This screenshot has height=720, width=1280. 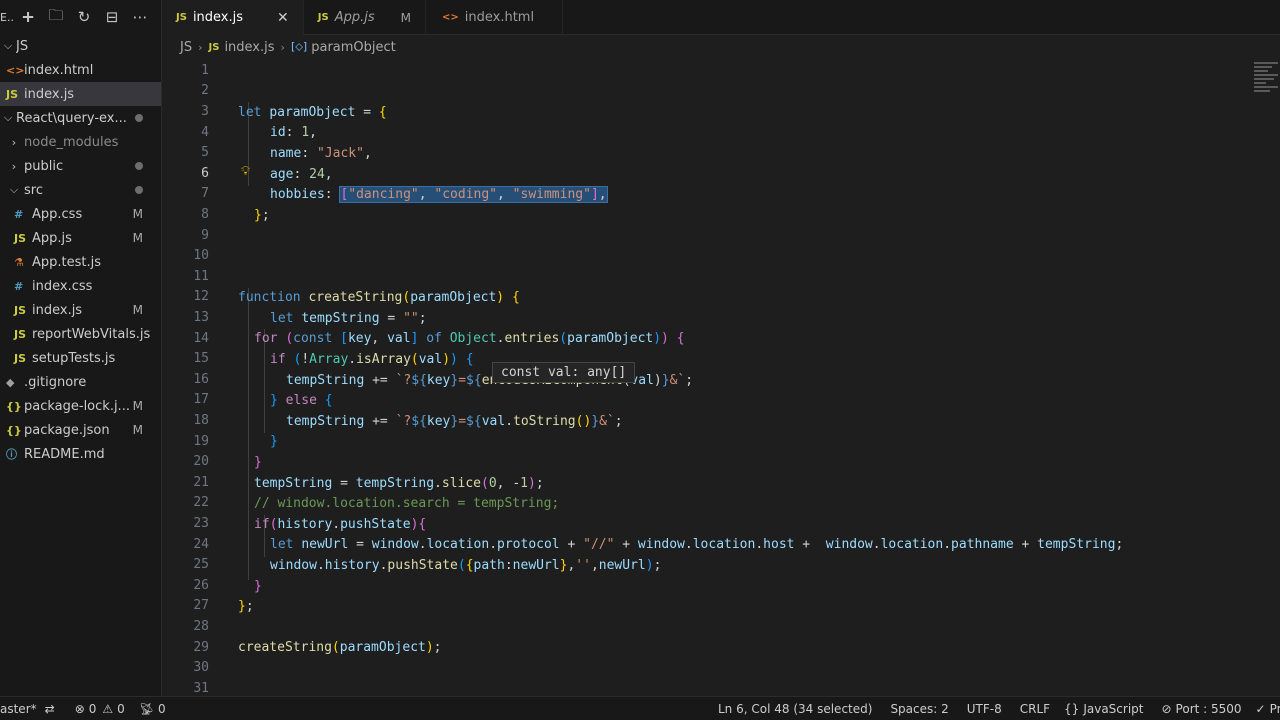 What do you see at coordinates (450, 17) in the screenshot?
I see `html-file-icon: <>` at bounding box center [450, 17].